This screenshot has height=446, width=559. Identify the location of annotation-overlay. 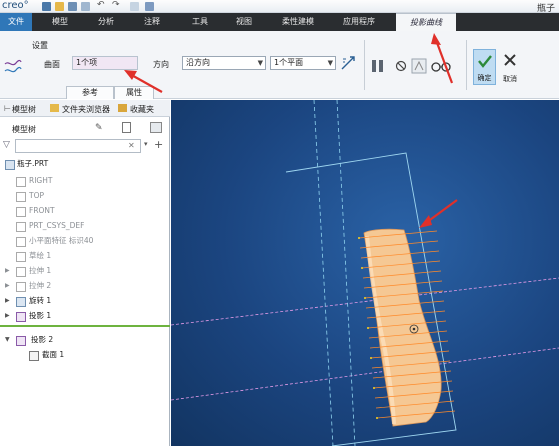
(289, 63).